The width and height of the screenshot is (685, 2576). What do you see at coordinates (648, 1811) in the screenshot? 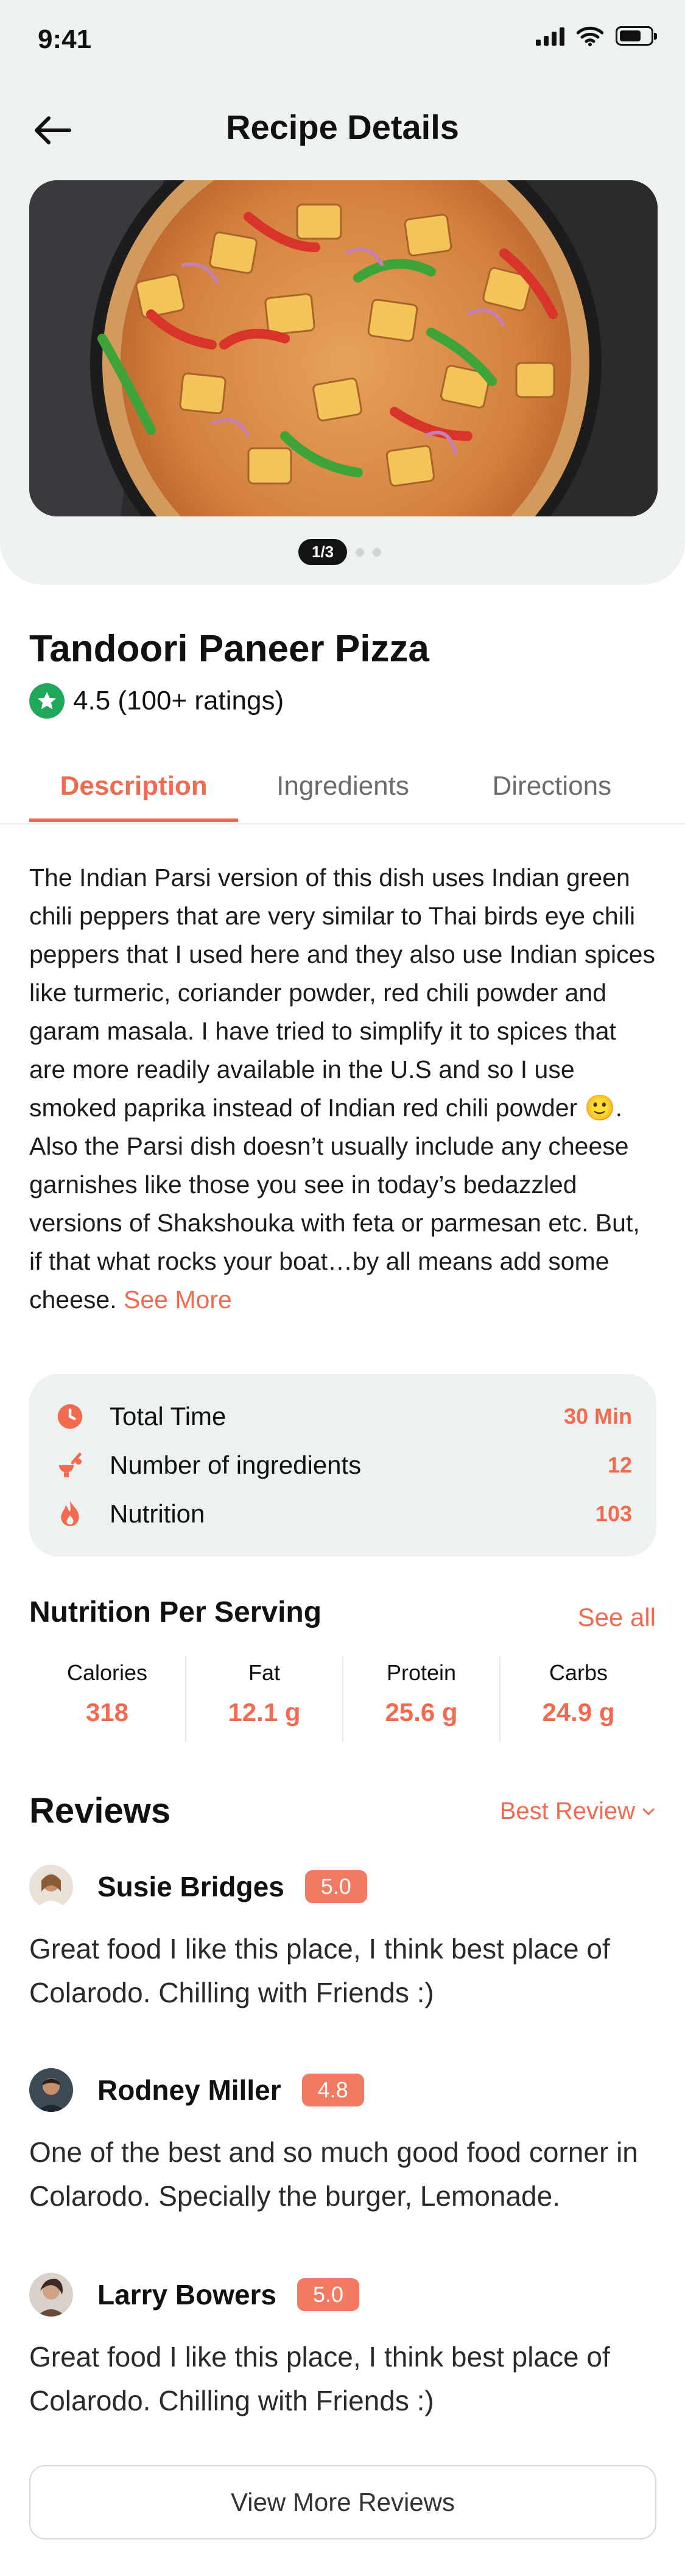
I see `chevron-down-icon` at bounding box center [648, 1811].